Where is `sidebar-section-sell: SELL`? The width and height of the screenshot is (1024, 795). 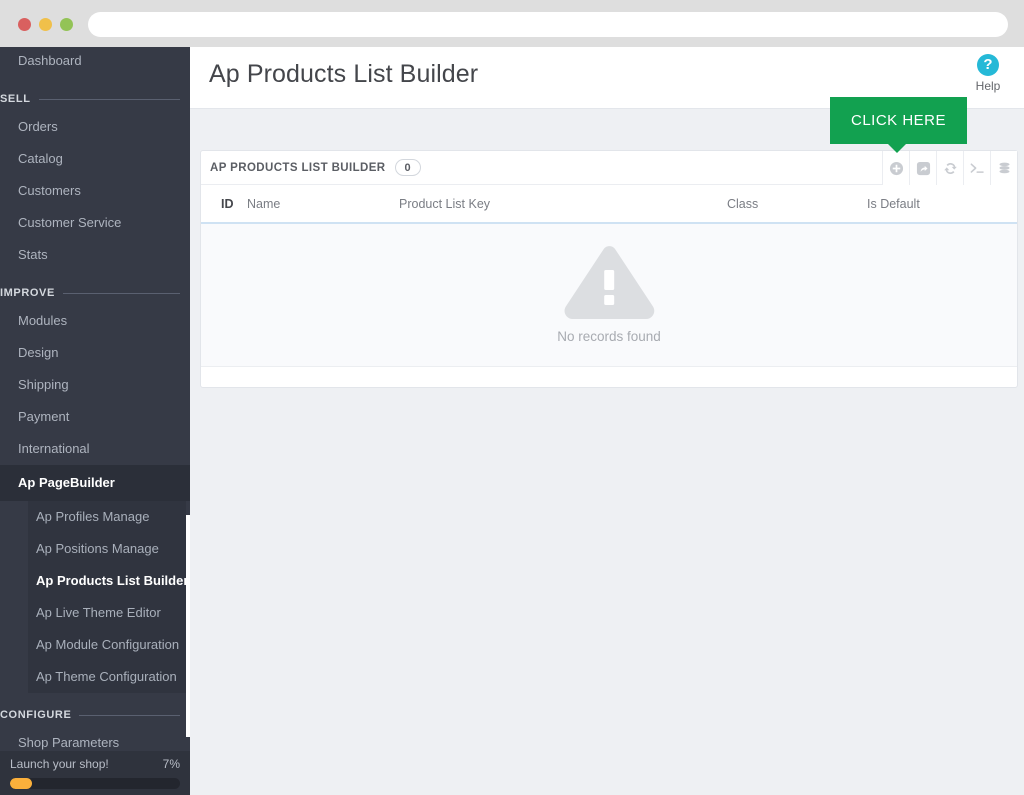 sidebar-section-sell: SELL is located at coordinates (95, 94).